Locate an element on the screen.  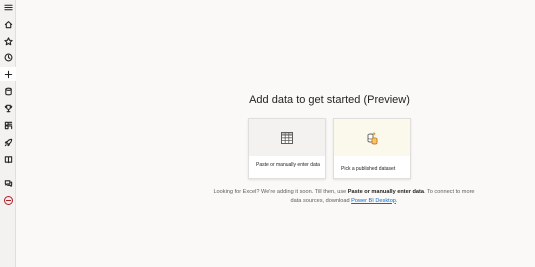
avatar-icon is located at coordinates (8, 200).